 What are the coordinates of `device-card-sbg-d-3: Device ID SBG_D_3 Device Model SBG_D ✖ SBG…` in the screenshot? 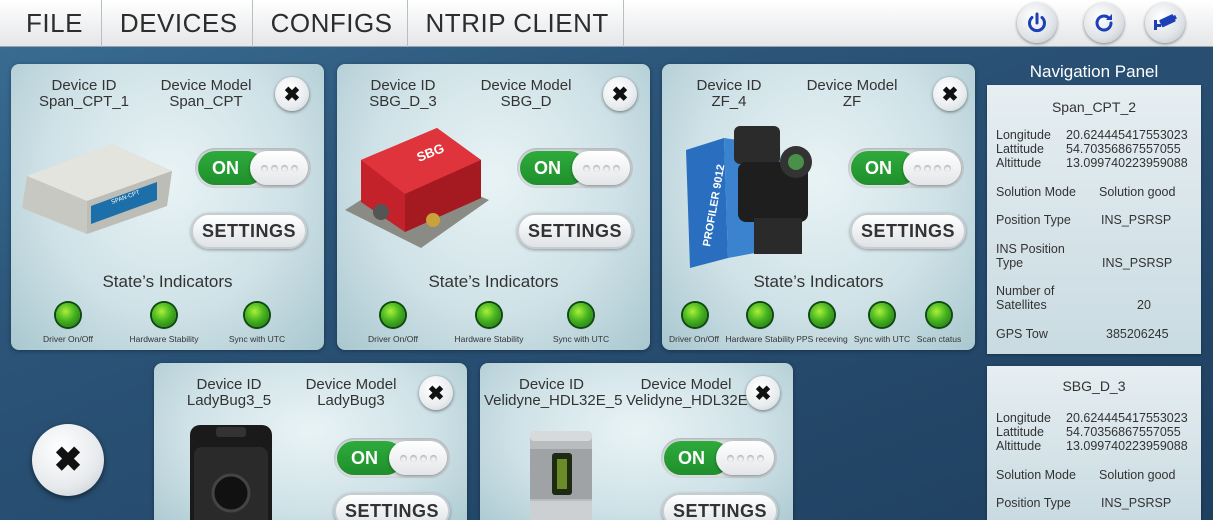 It's located at (493, 207).